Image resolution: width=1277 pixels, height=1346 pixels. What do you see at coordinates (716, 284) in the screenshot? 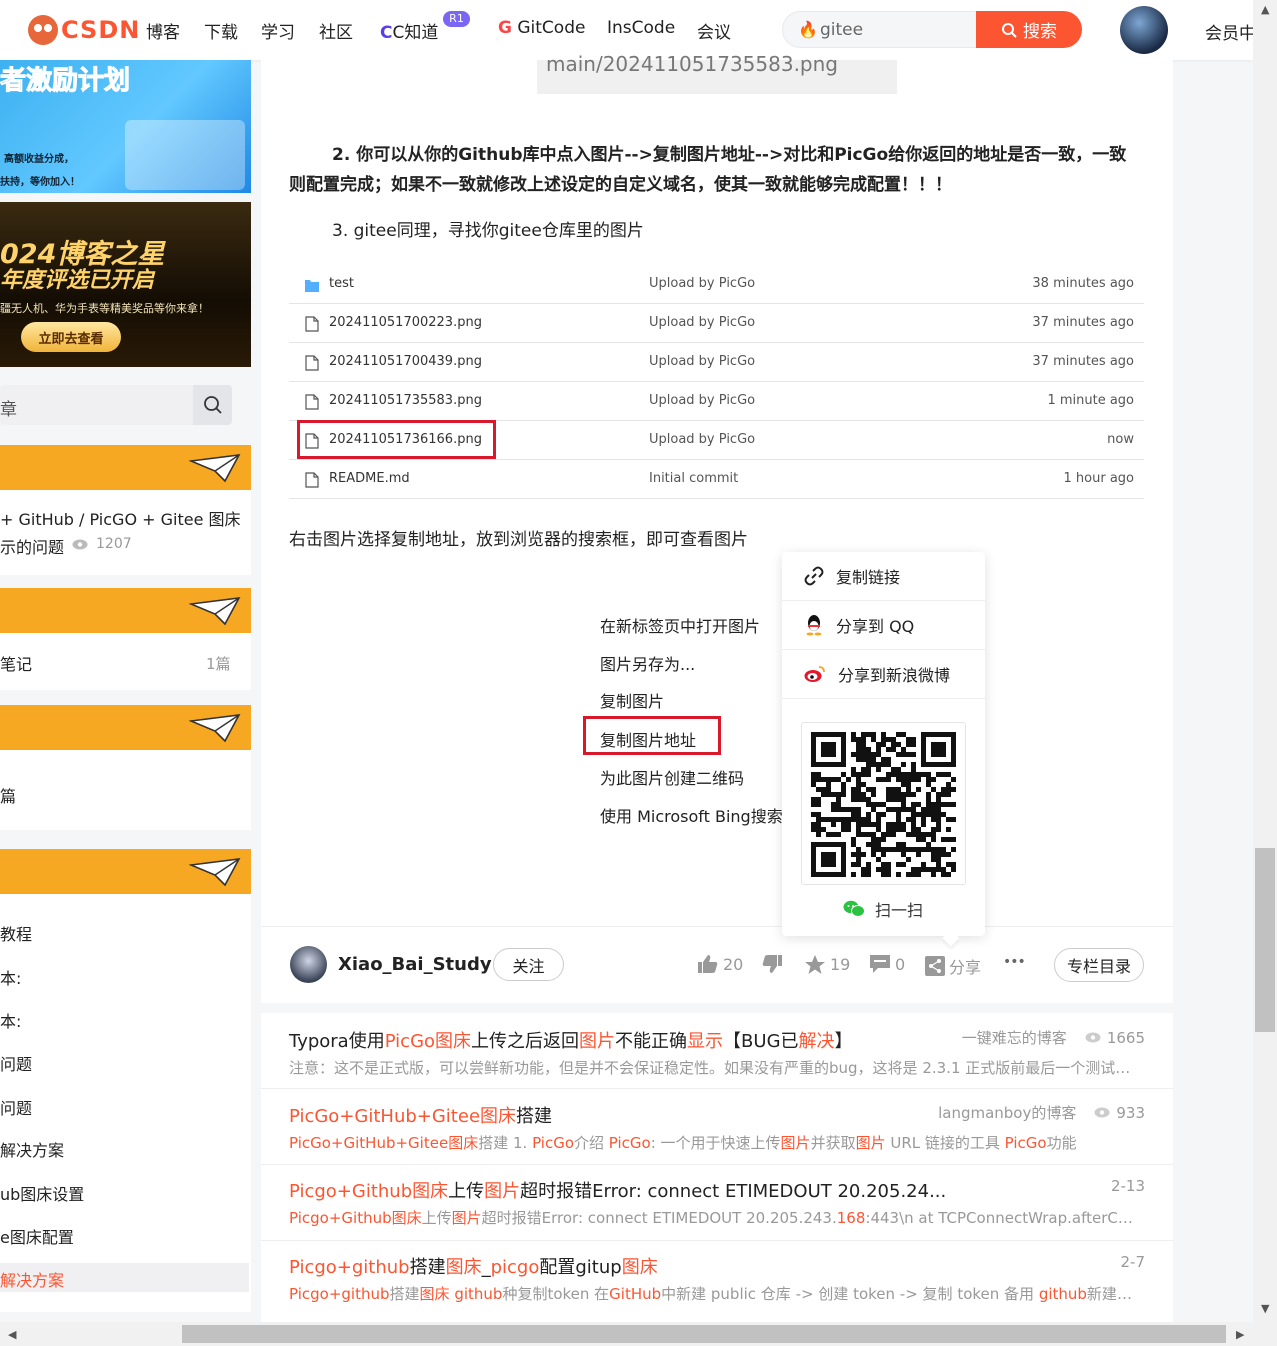
I see `file-row: test Upload by PicGo 38 minutes ago` at bounding box center [716, 284].